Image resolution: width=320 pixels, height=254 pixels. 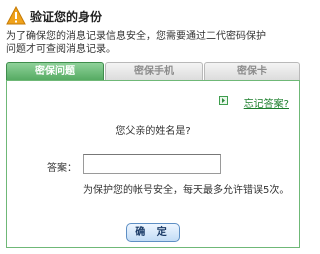 What do you see at coordinates (266, 102) in the screenshot?
I see `forgot-answer-link: 忘记答案?` at bounding box center [266, 102].